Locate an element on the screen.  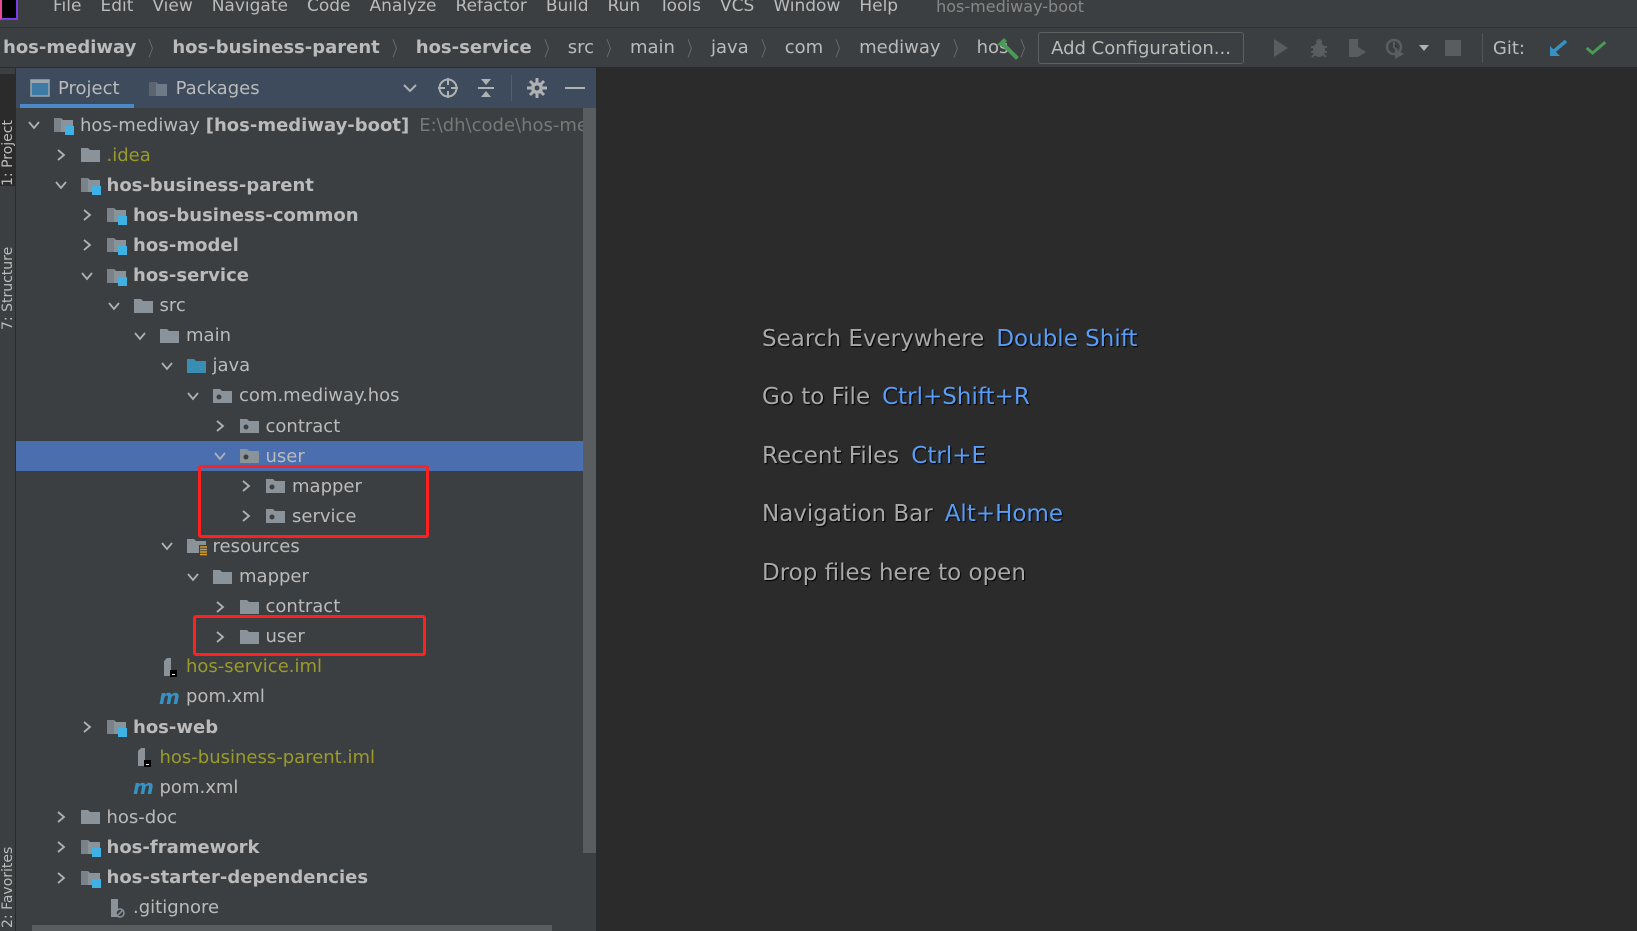
stripe-tab-structure: 7: Structure is located at coordinates (8, 265).